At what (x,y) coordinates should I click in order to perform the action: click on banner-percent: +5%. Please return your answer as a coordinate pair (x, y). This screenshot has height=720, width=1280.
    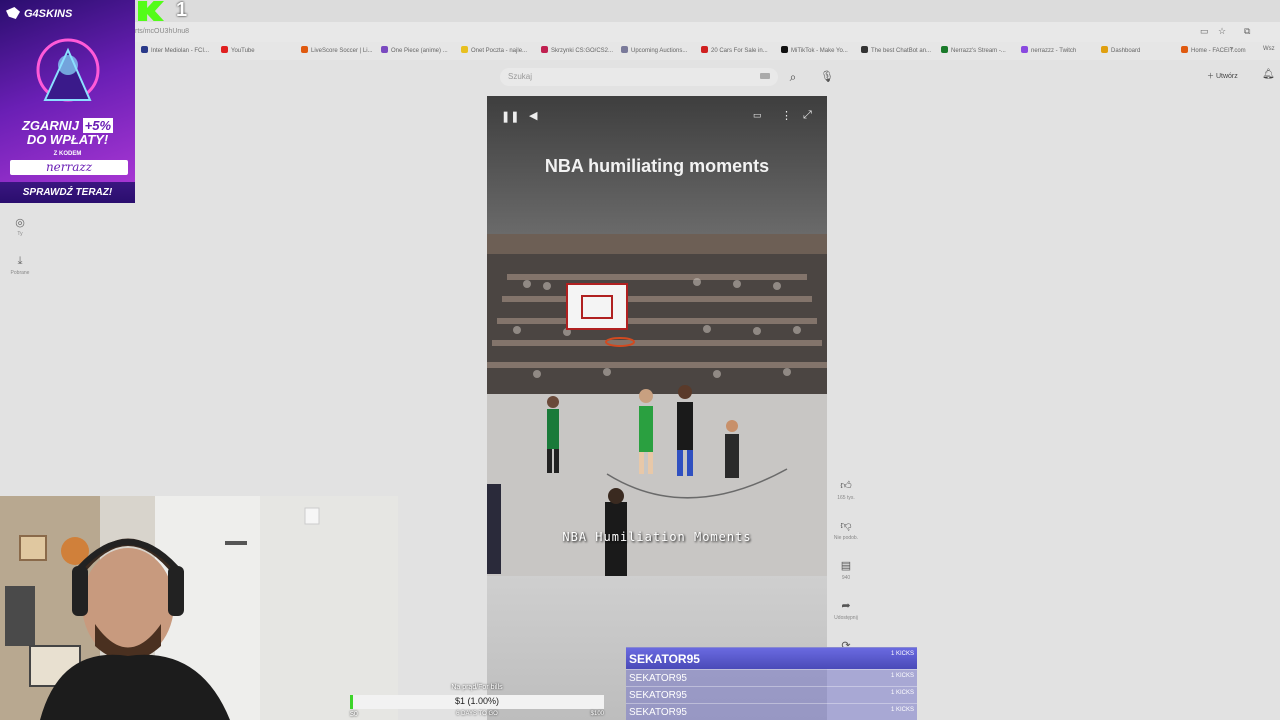
    Looking at the image, I should click on (98, 125).